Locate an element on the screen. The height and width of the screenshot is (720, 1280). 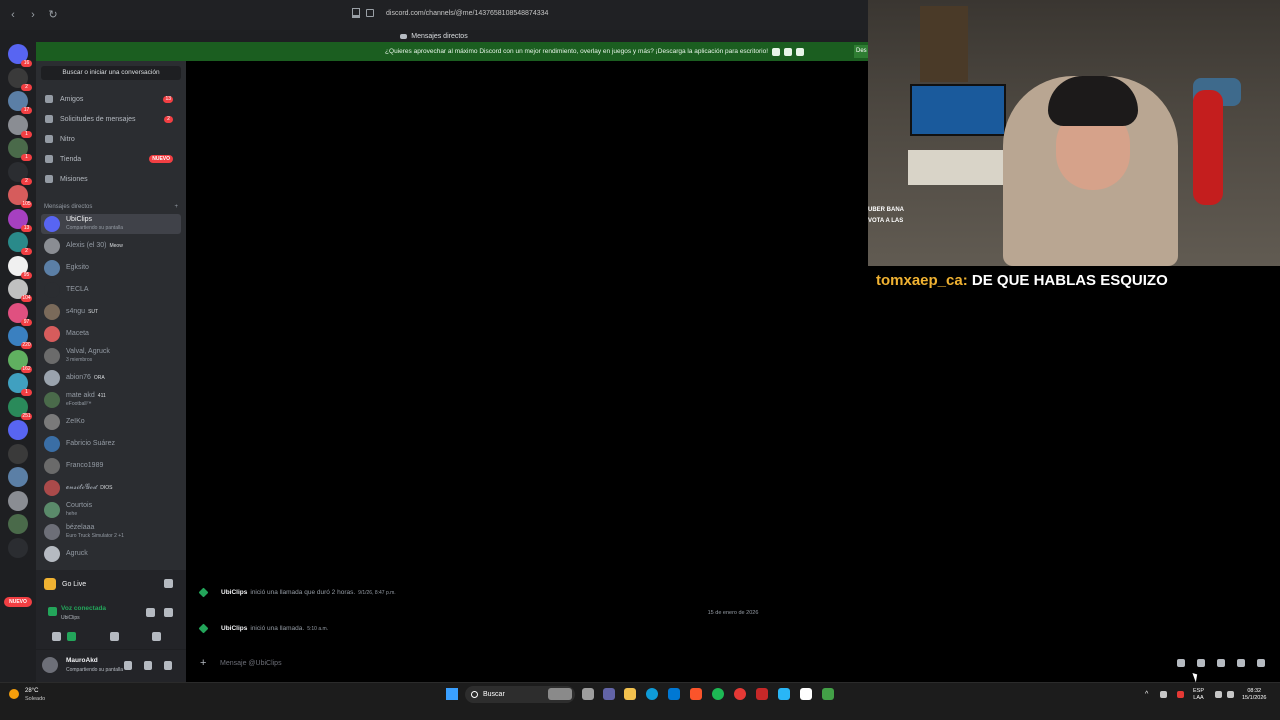
back-icon: ‹ is located at coordinates (13, 15).